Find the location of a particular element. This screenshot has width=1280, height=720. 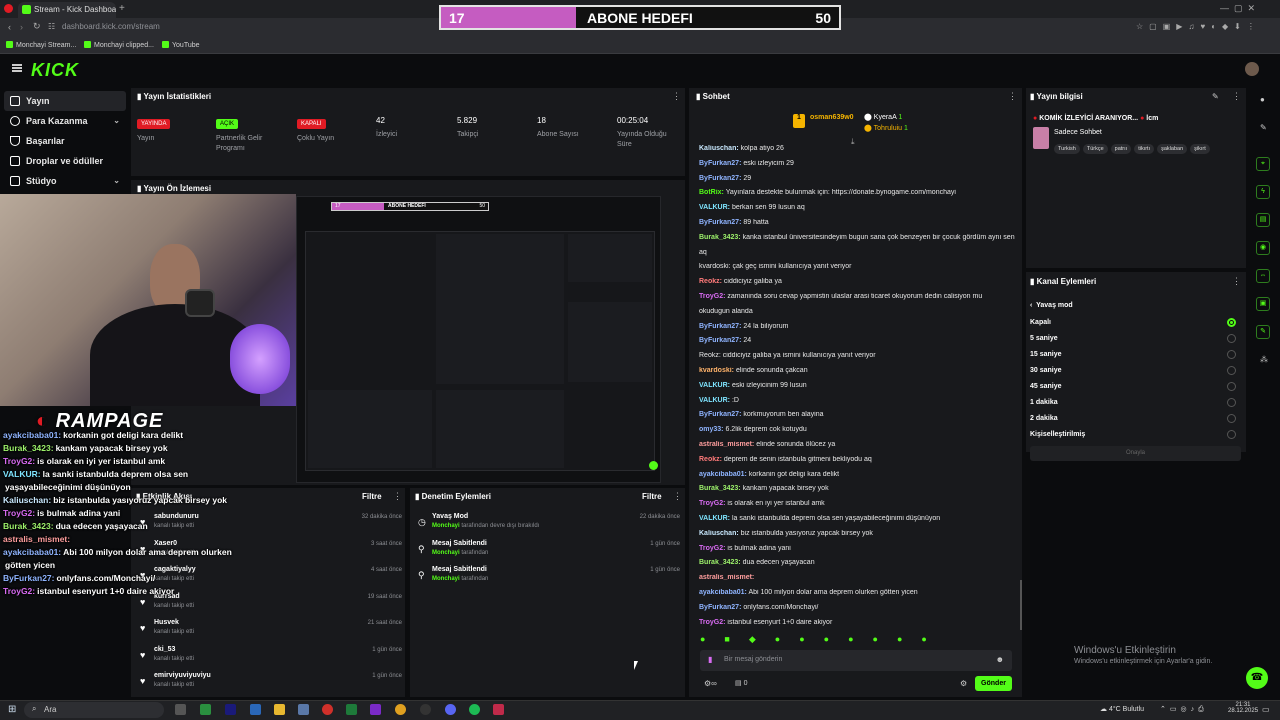

sidebar-item-yayin: Yayın is located at coordinates (65, 101).